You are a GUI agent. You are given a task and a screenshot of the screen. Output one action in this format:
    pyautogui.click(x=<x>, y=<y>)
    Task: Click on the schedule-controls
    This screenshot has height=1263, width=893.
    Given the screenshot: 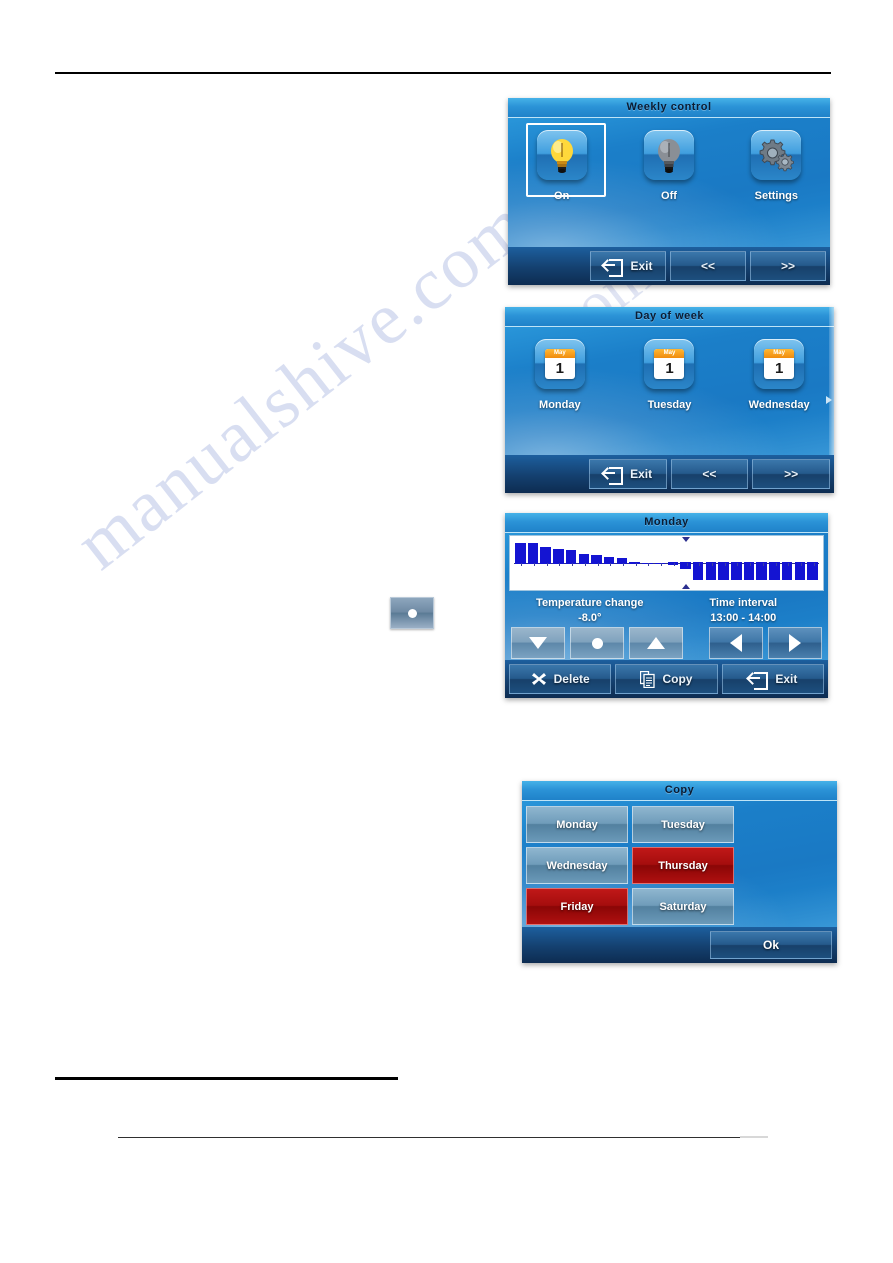 What is the action you would take?
    pyautogui.click(x=666, y=641)
    